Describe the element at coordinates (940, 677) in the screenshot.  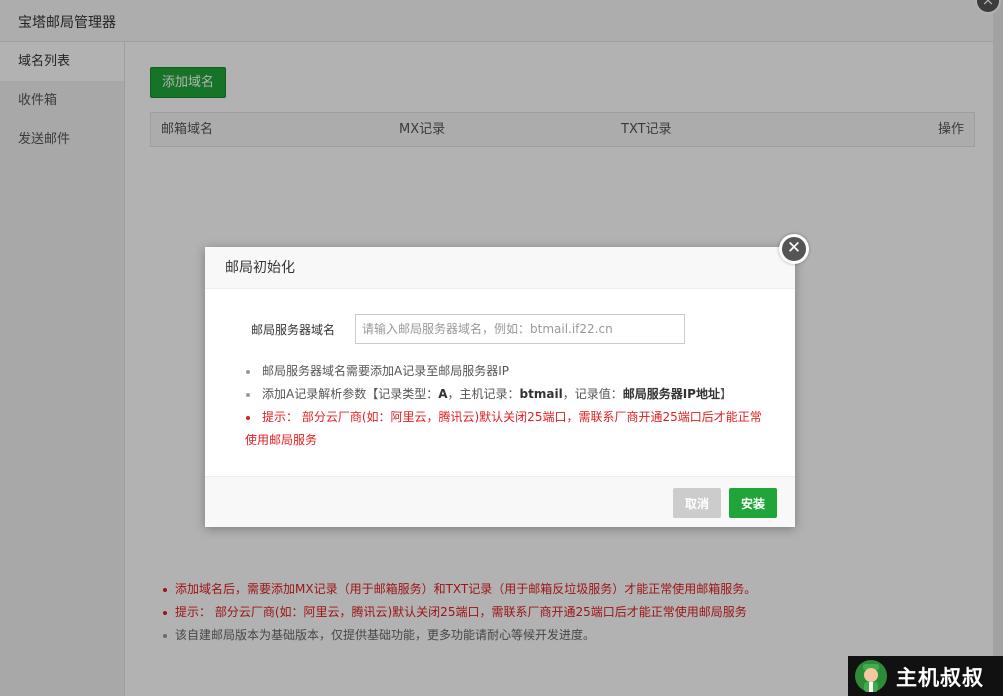
I see `watermark-text: 主机叔叔` at that location.